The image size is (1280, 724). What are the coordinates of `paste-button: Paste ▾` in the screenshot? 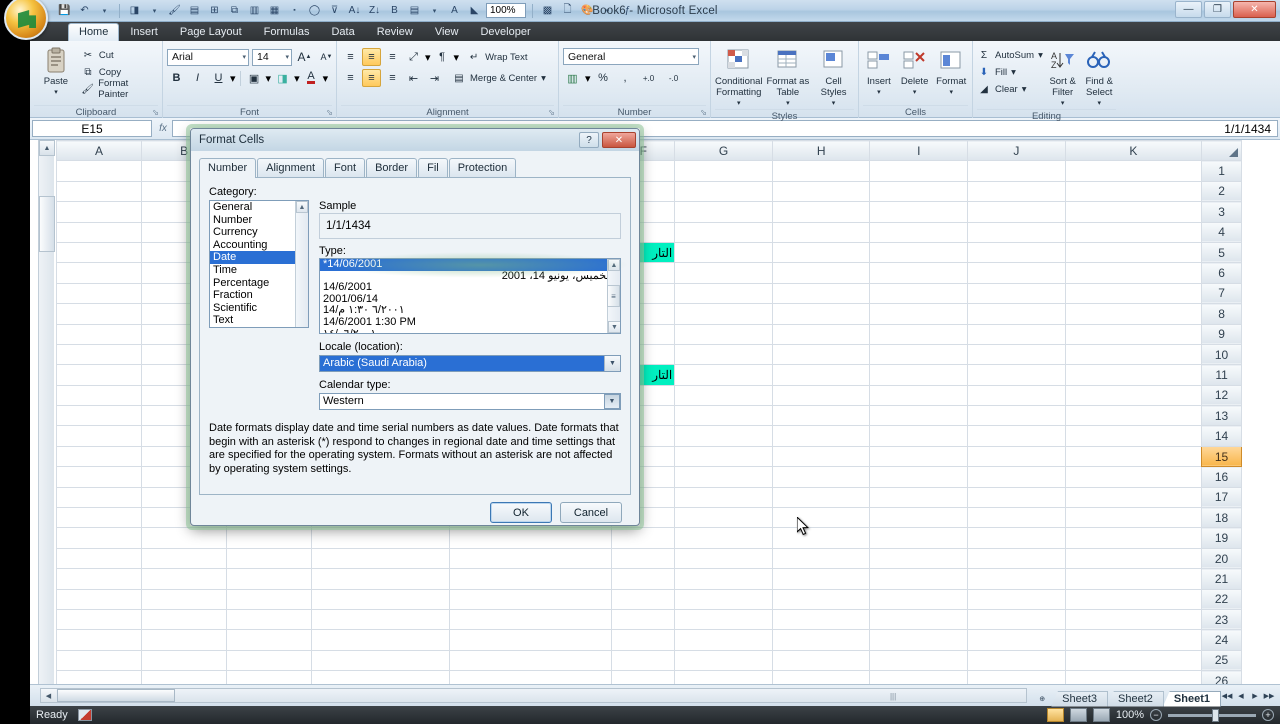 It's located at (56, 71).